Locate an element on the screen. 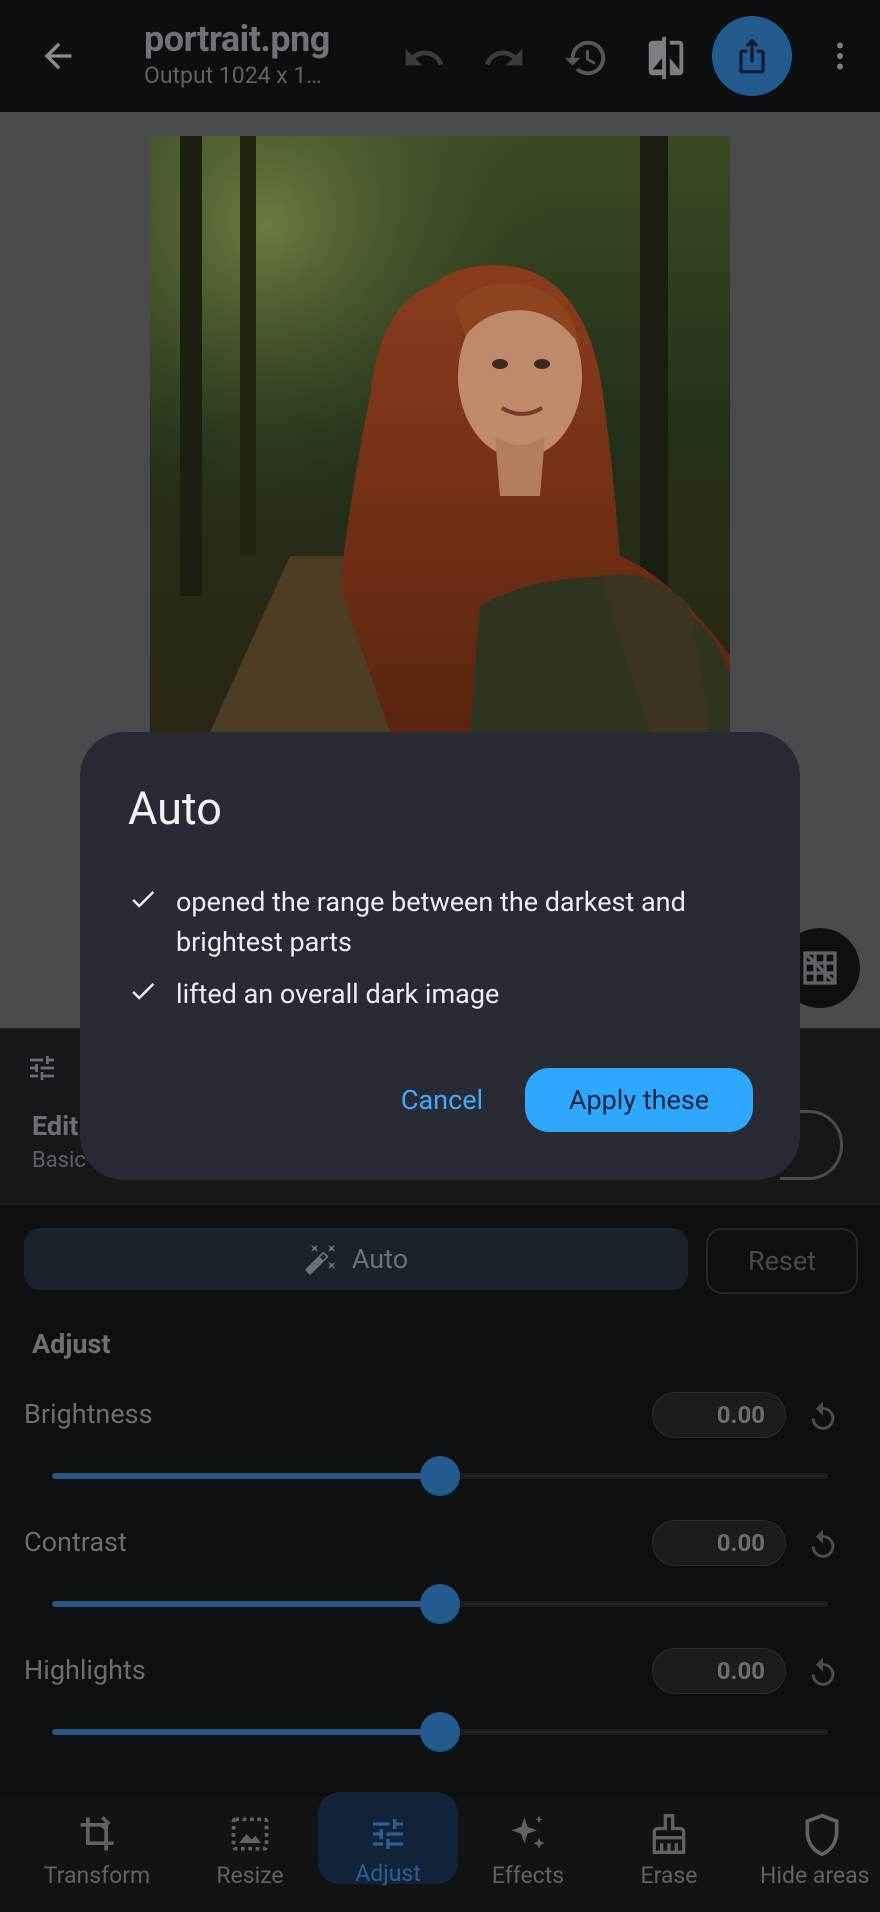  undo-button is located at coordinates (424, 58).